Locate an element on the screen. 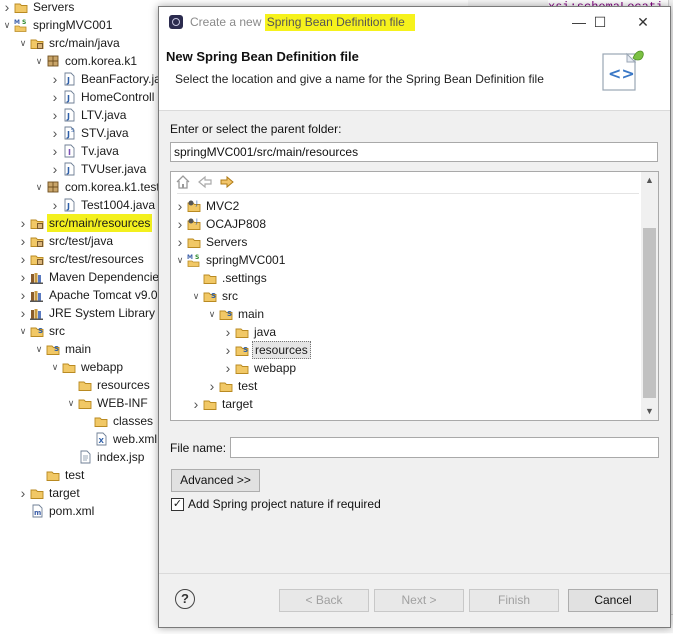 This screenshot has width=673, height=634. explorer-item-com-korea-k1-test: ∨ com.korea.k1.test is located at coordinates (82, 187).